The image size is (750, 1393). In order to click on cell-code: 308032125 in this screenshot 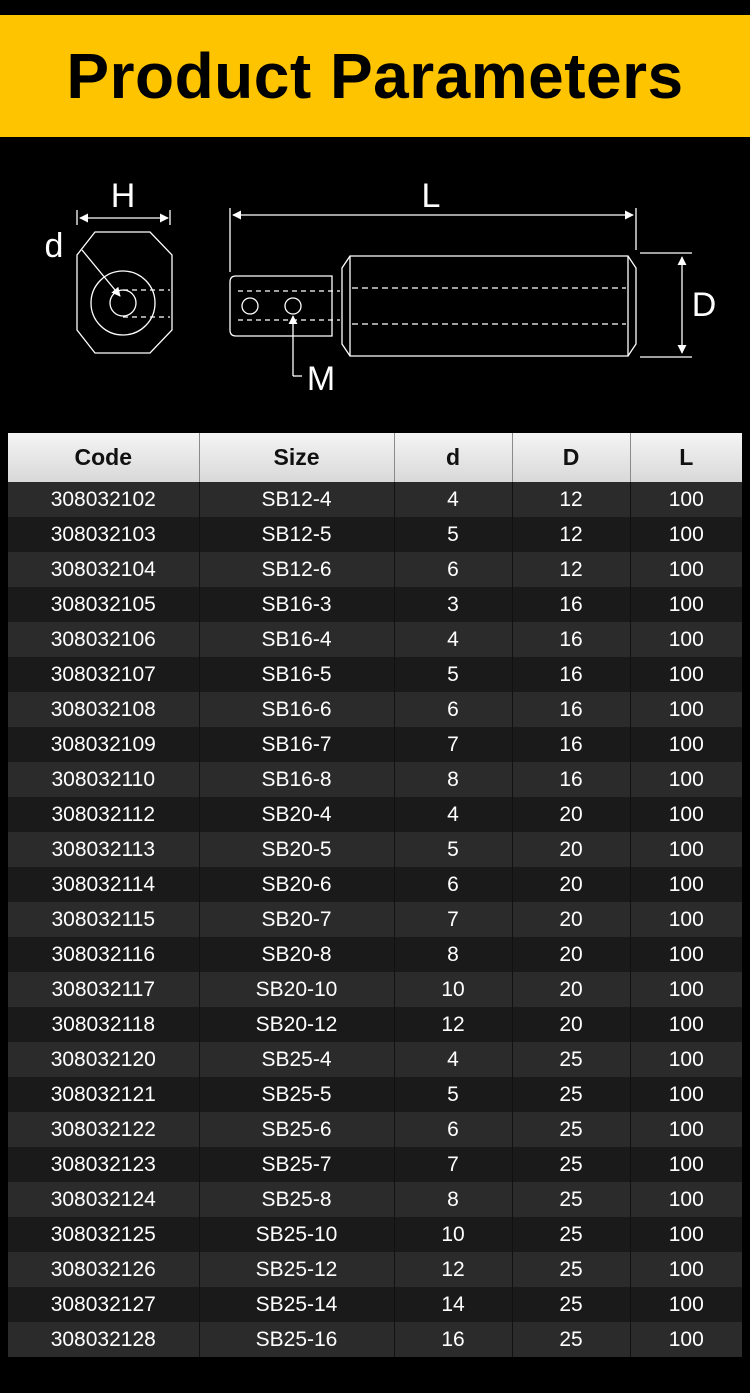, I will do `click(104, 1234)`.